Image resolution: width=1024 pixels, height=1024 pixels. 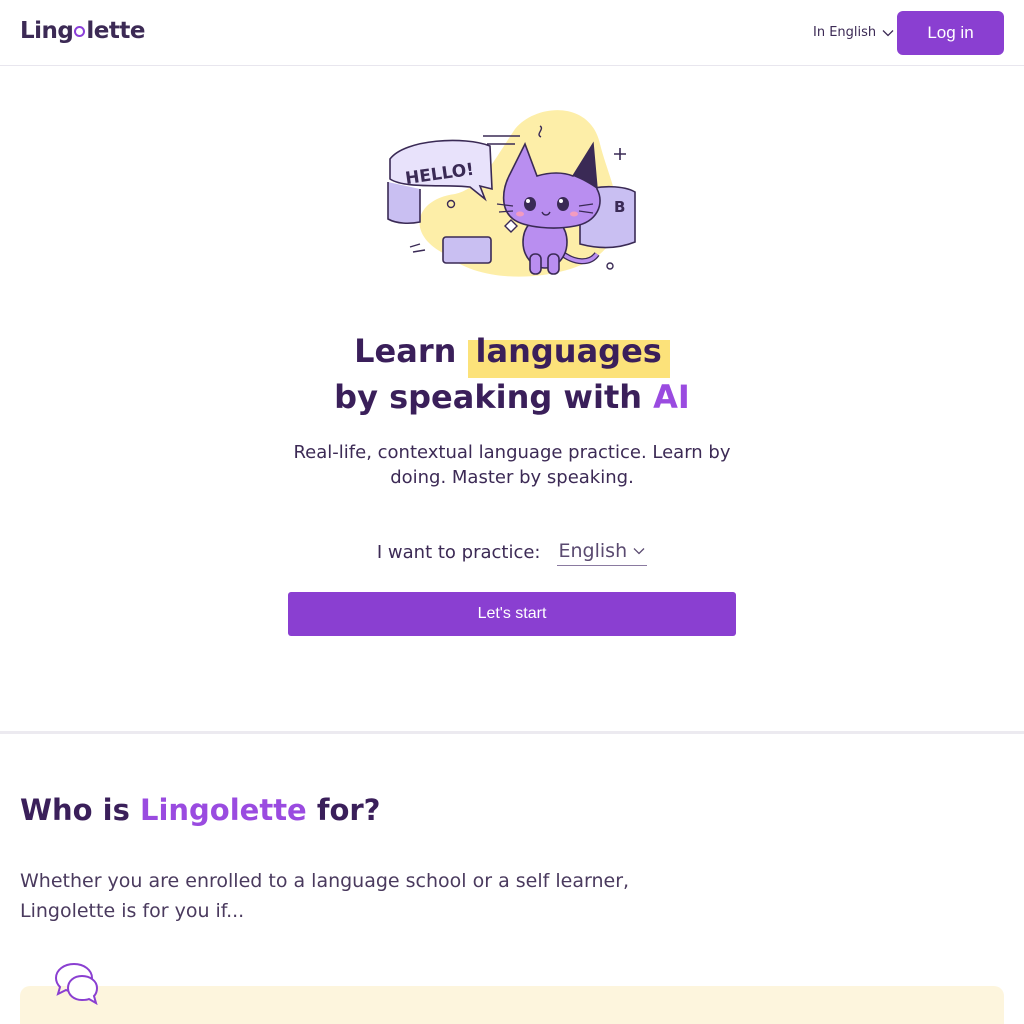 I want to click on who-title-brand: Lingolette, so click(x=223, y=810).